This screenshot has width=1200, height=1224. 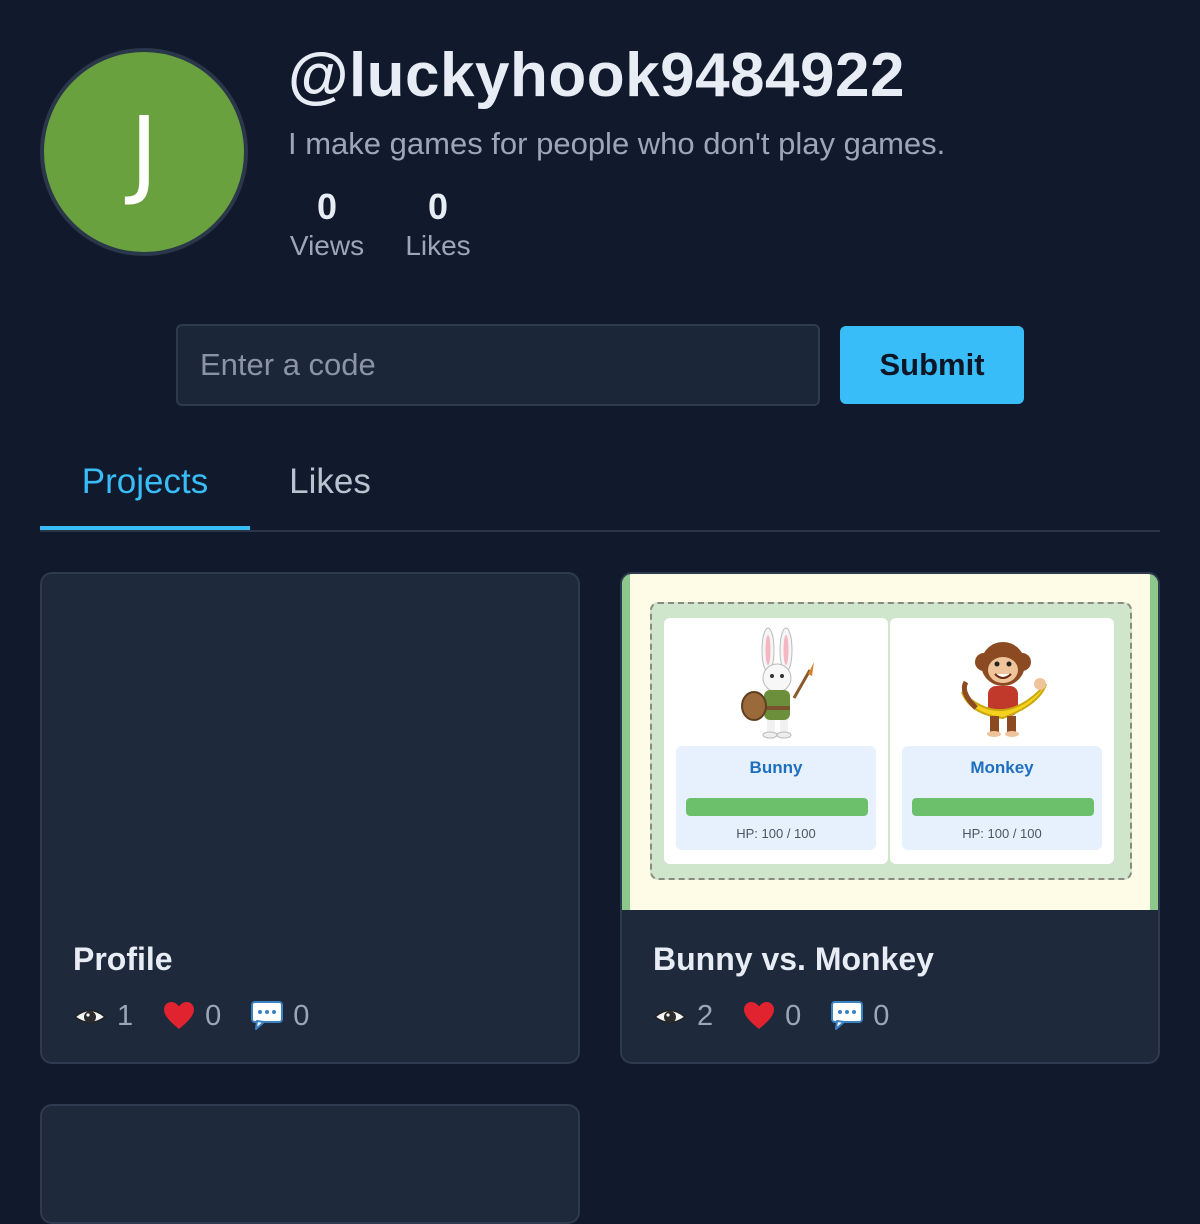 What do you see at coordinates (600, 531) in the screenshot?
I see `tabs-divider` at bounding box center [600, 531].